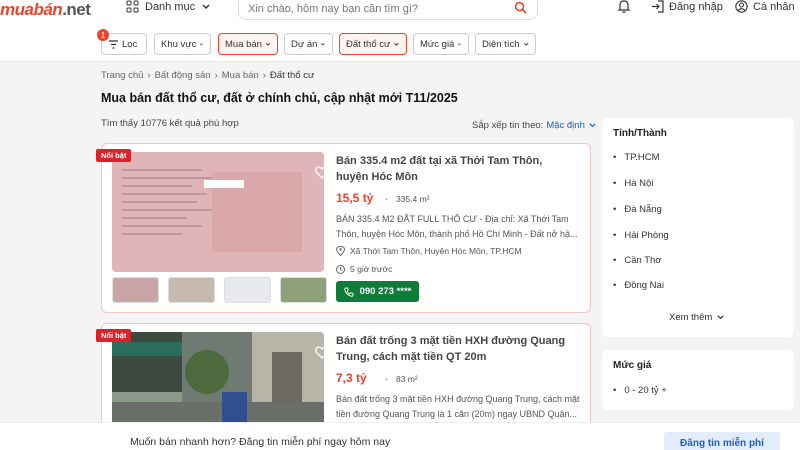 The image size is (800, 450). What do you see at coordinates (333, 9) in the screenshot?
I see `search-placeholder: Xin chào, hôm nay bạn cần tìm gì?` at bounding box center [333, 9].